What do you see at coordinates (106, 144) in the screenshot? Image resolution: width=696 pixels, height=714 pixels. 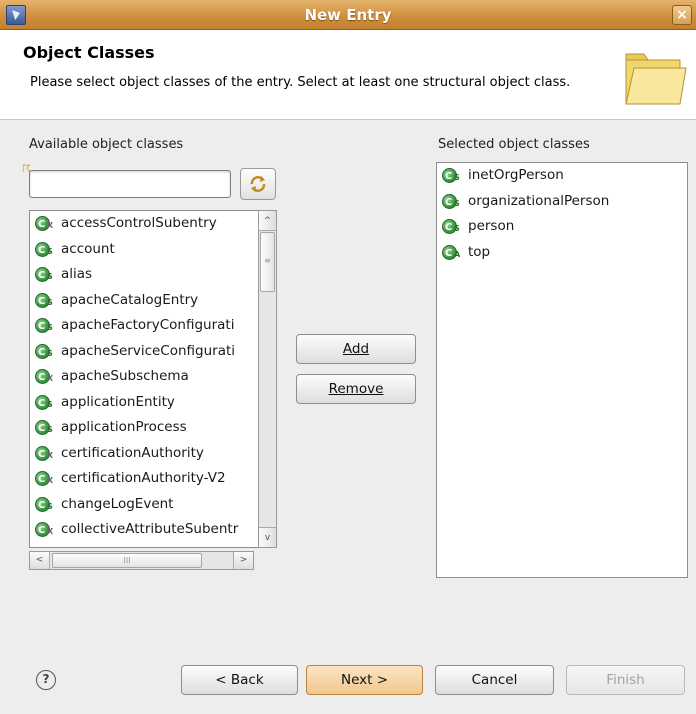 I see `available-classes-label: Available object classes` at bounding box center [106, 144].